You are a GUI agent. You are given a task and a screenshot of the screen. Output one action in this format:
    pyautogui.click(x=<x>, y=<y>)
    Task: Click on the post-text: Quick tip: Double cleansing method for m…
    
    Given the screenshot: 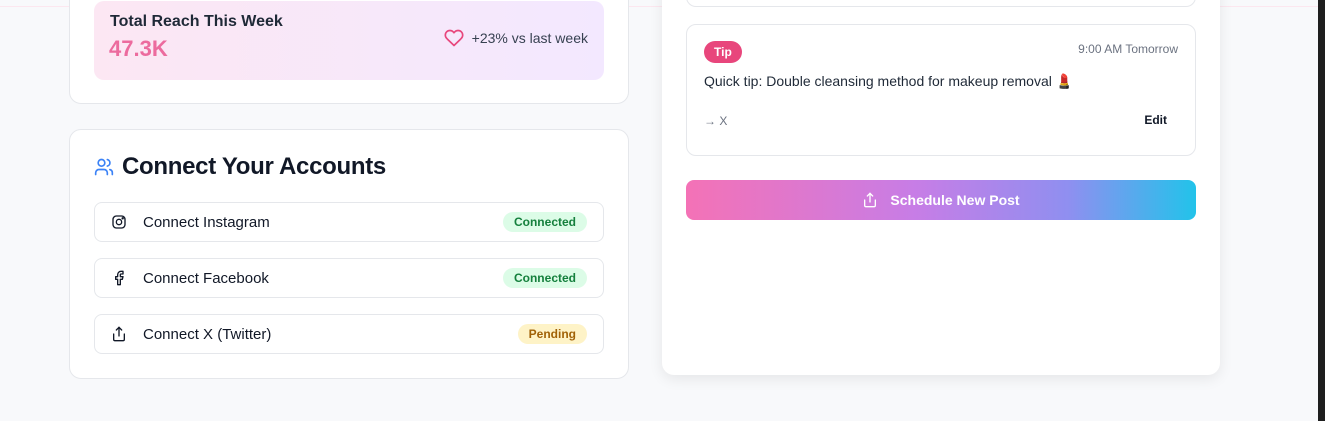 What is the action you would take?
    pyautogui.click(x=889, y=81)
    